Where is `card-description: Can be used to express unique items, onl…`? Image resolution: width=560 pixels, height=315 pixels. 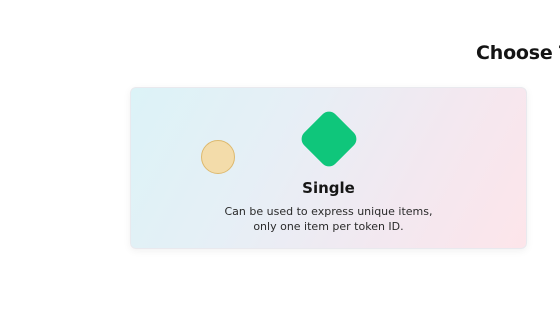
card-description: Can be used to express unique items, onl… is located at coordinates (328, 219).